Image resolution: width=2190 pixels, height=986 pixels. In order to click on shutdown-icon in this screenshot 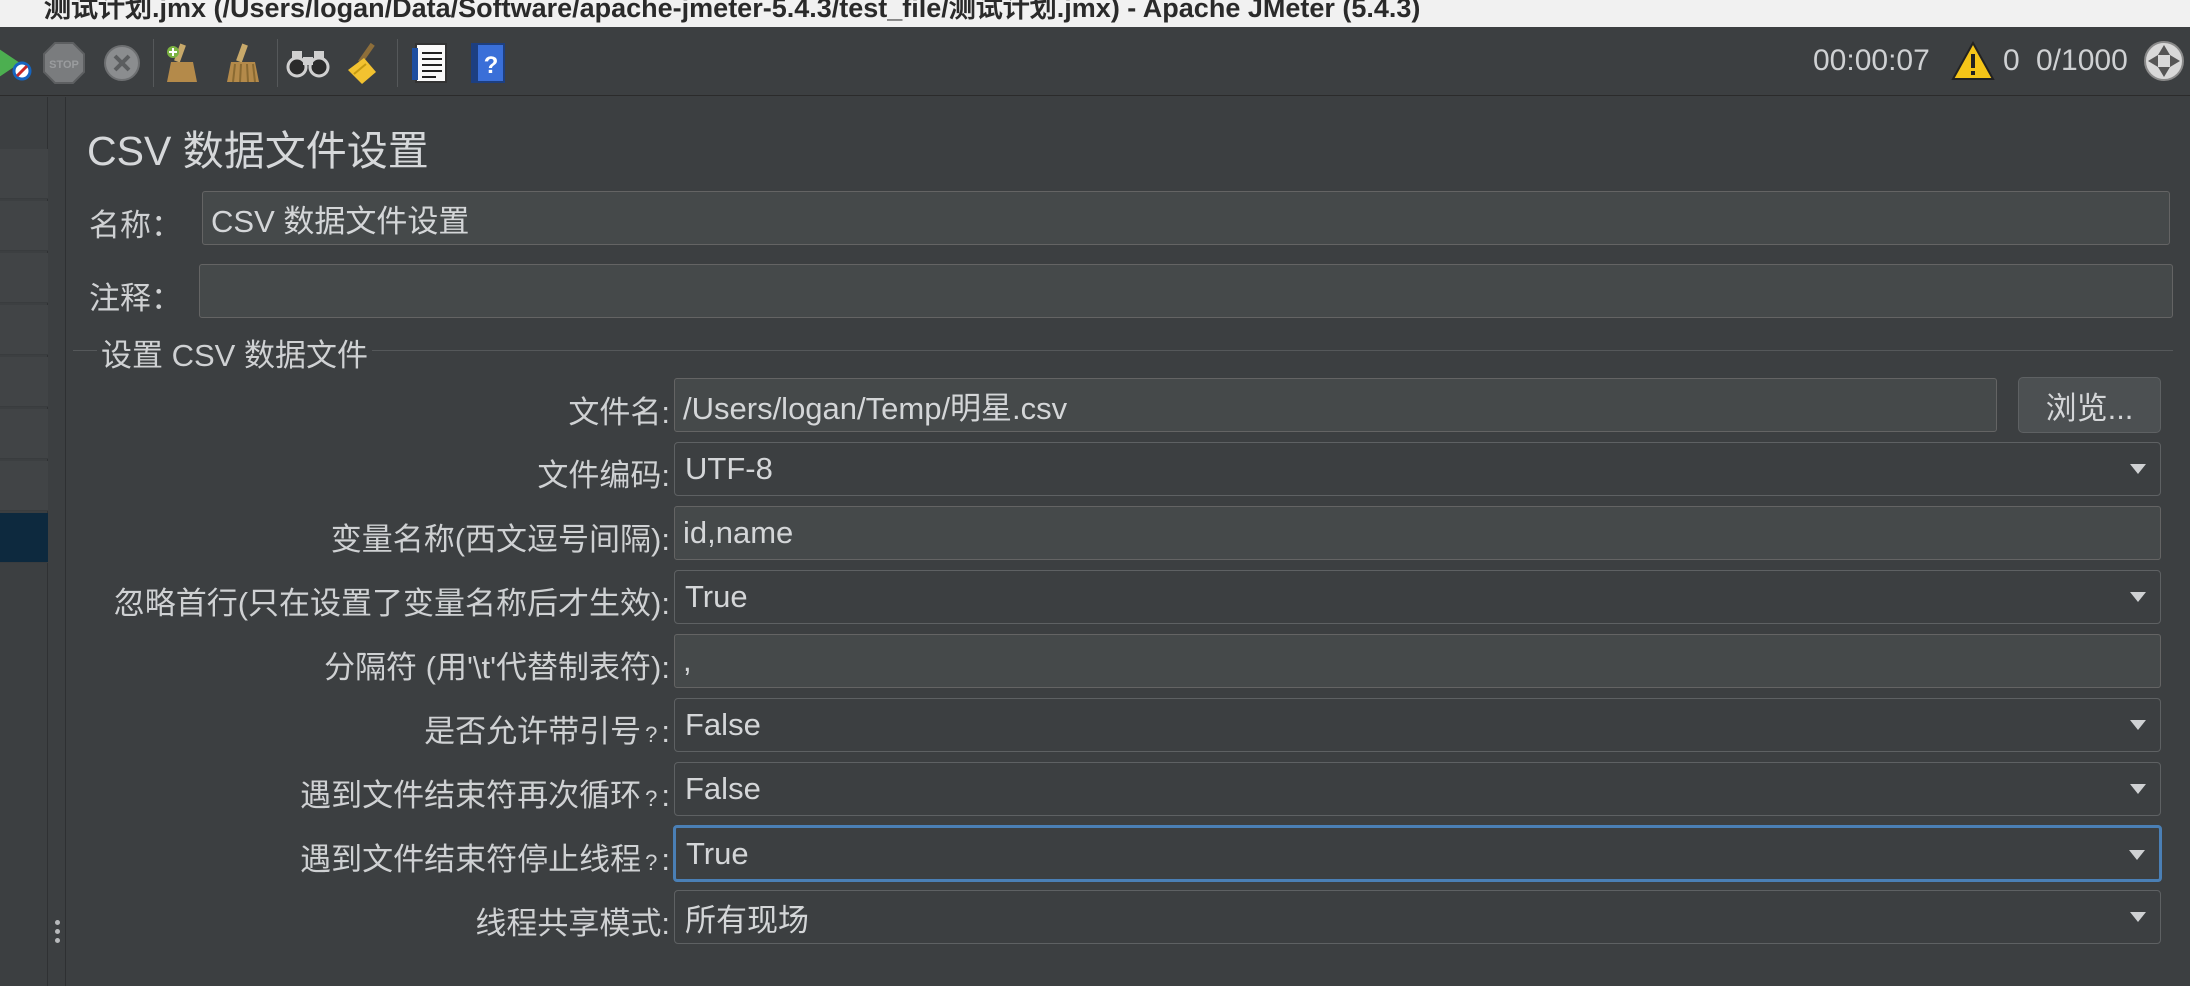, I will do `click(122, 63)`.